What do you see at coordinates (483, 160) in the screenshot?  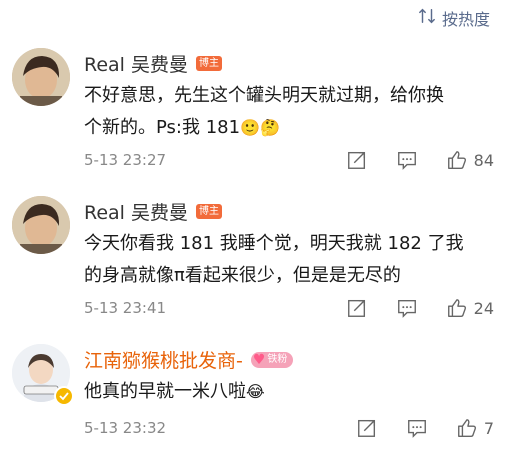 I see `like-count: 84` at bounding box center [483, 160].